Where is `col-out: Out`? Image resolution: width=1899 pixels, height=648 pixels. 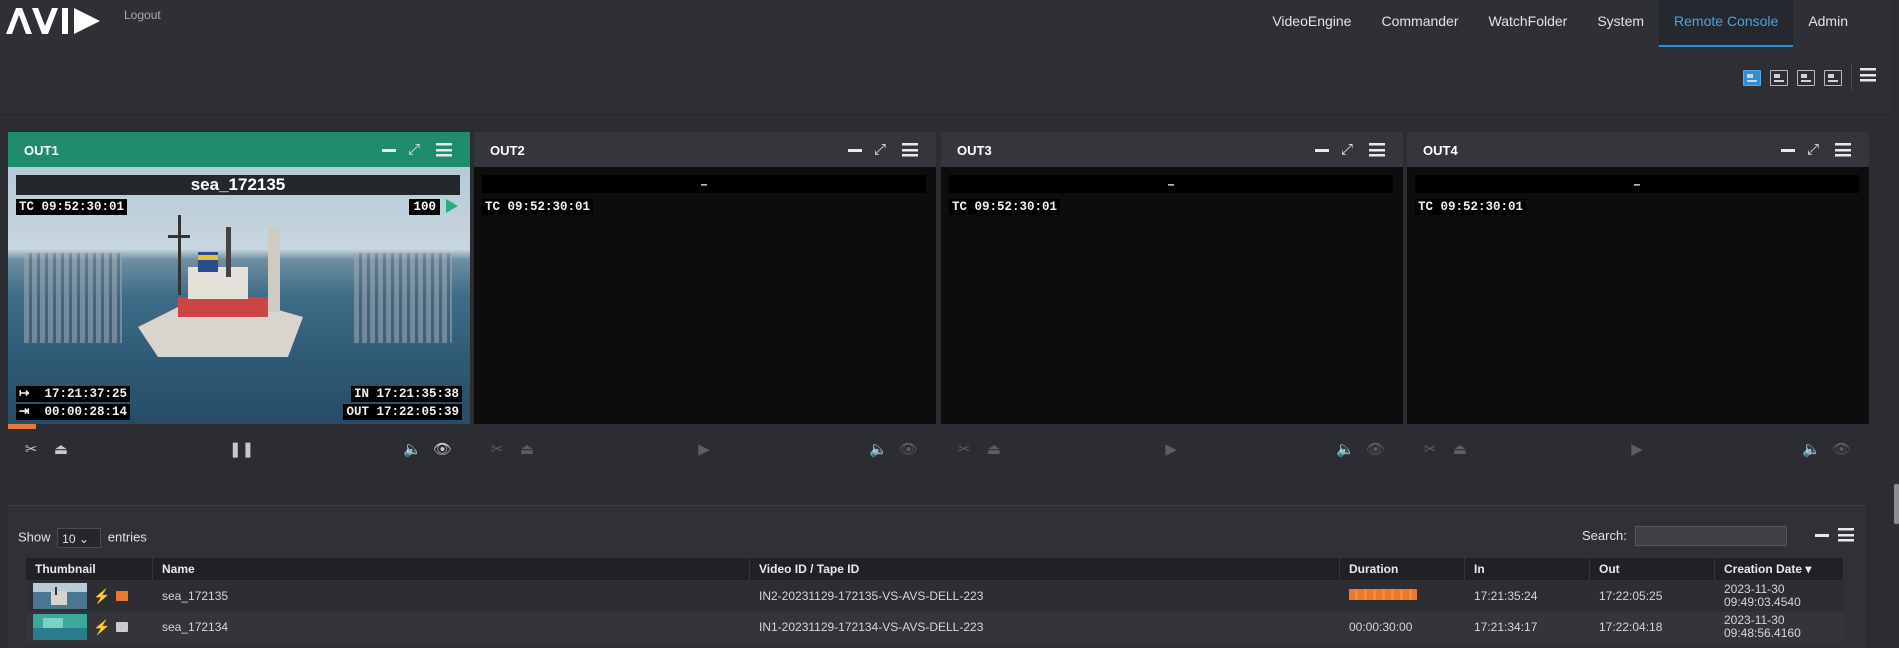 col-out: Out is located at coordinates (1652, 569).